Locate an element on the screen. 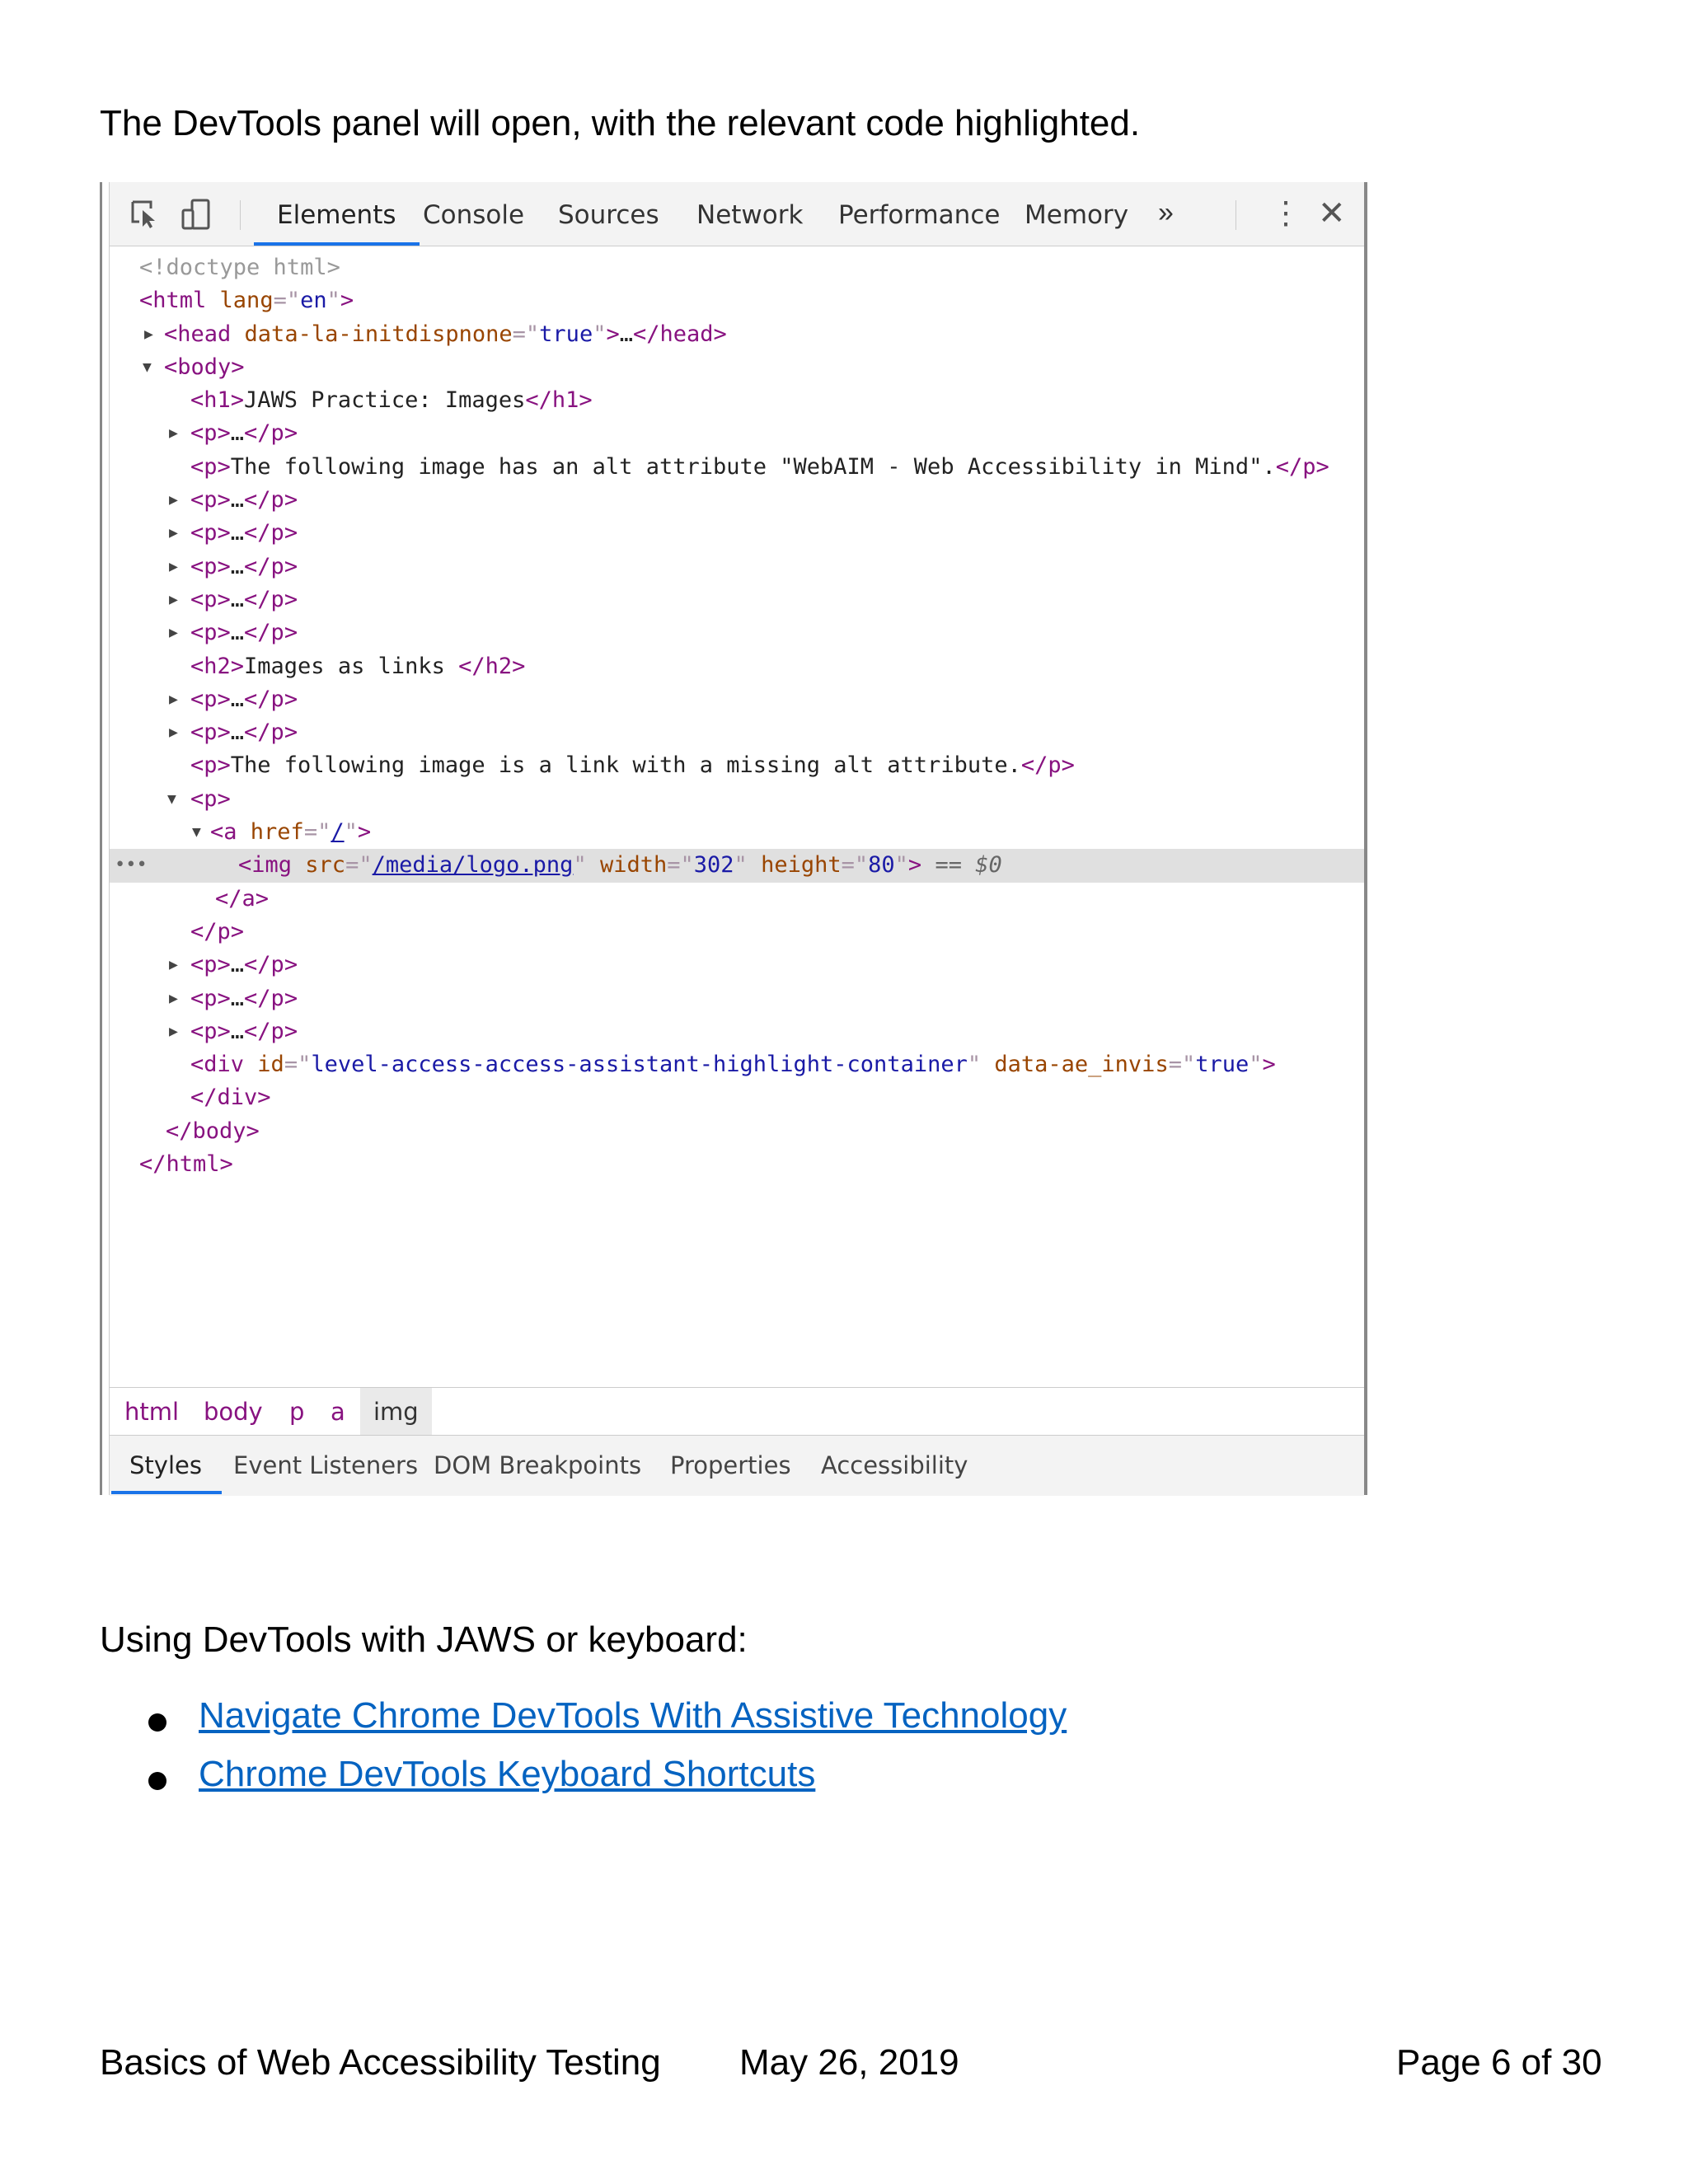 The image size is (1688, 2184). kebab-menu-icon: ⋮ is located at coordinates (1285, 214).